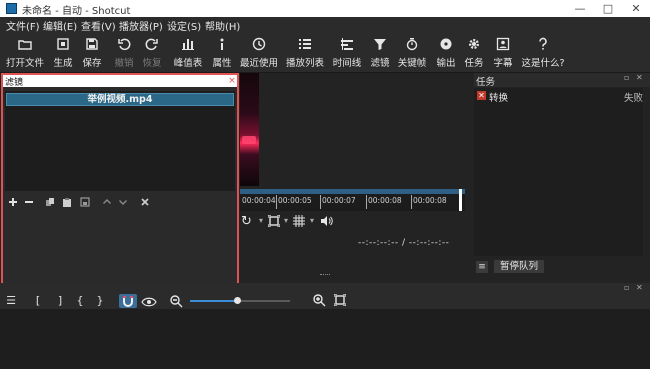 This screenshot has width=650, height=369. Describe the element at coordinates (222, 44) in the screenshot. I see `properties-icon` at that location.